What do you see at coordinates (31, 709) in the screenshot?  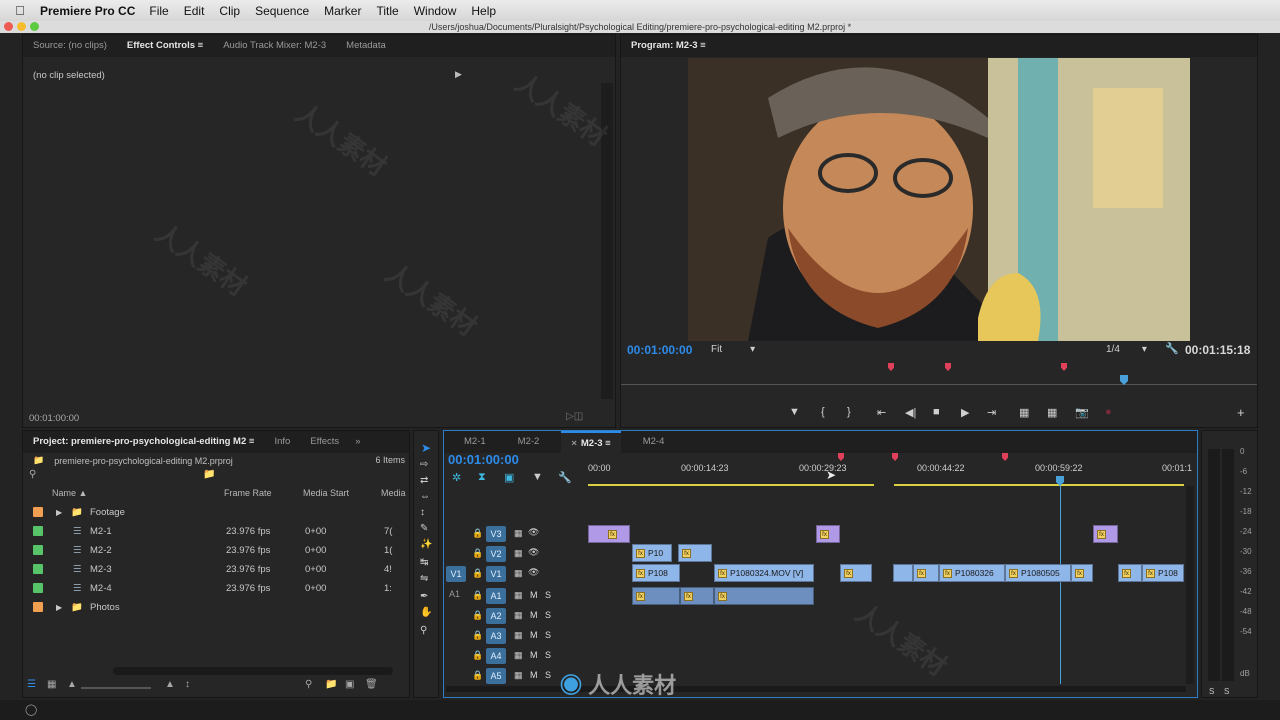 I see `status-indicator-icon: ◯` at bounding box center [31, 709].